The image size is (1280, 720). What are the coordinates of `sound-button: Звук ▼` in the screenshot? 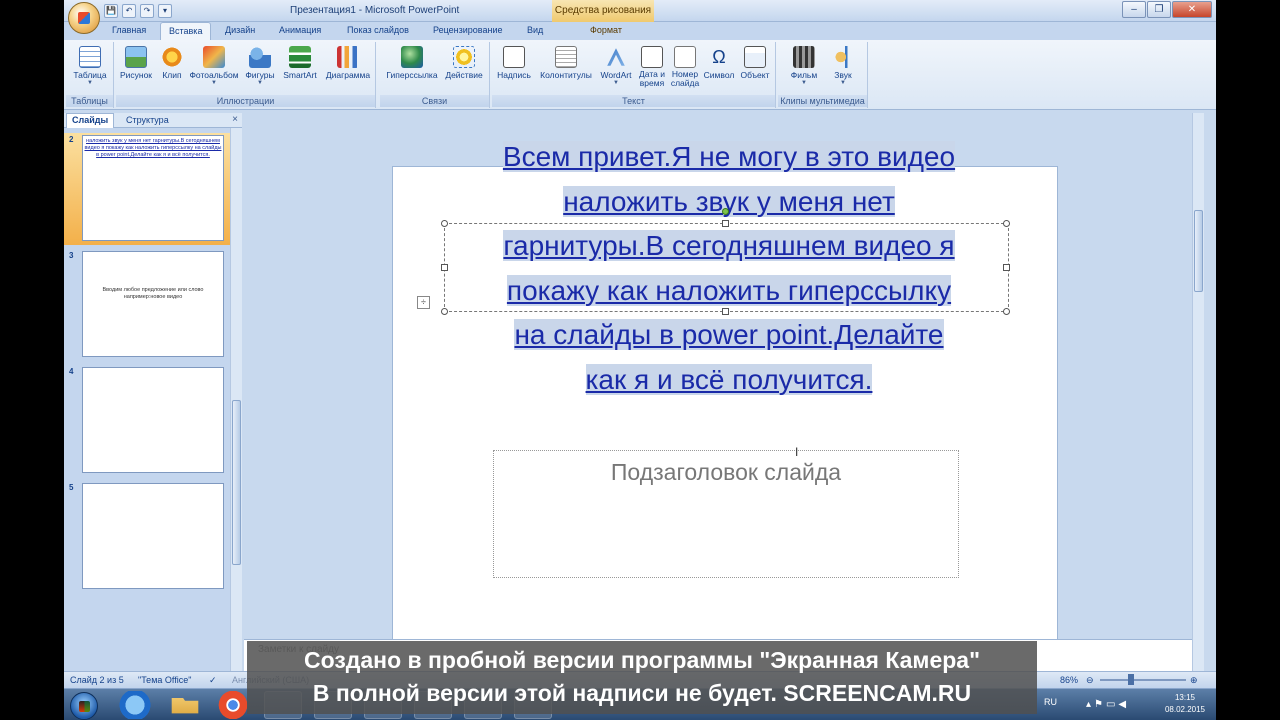 It's located at (843, 66).